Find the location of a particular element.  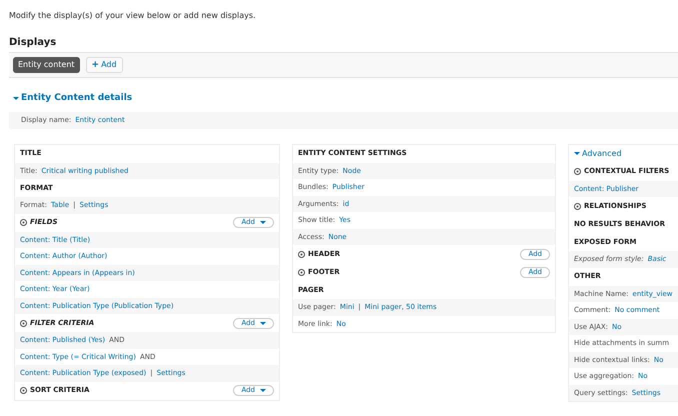

add-display-button: + Add is located at coordinates (104, 65).